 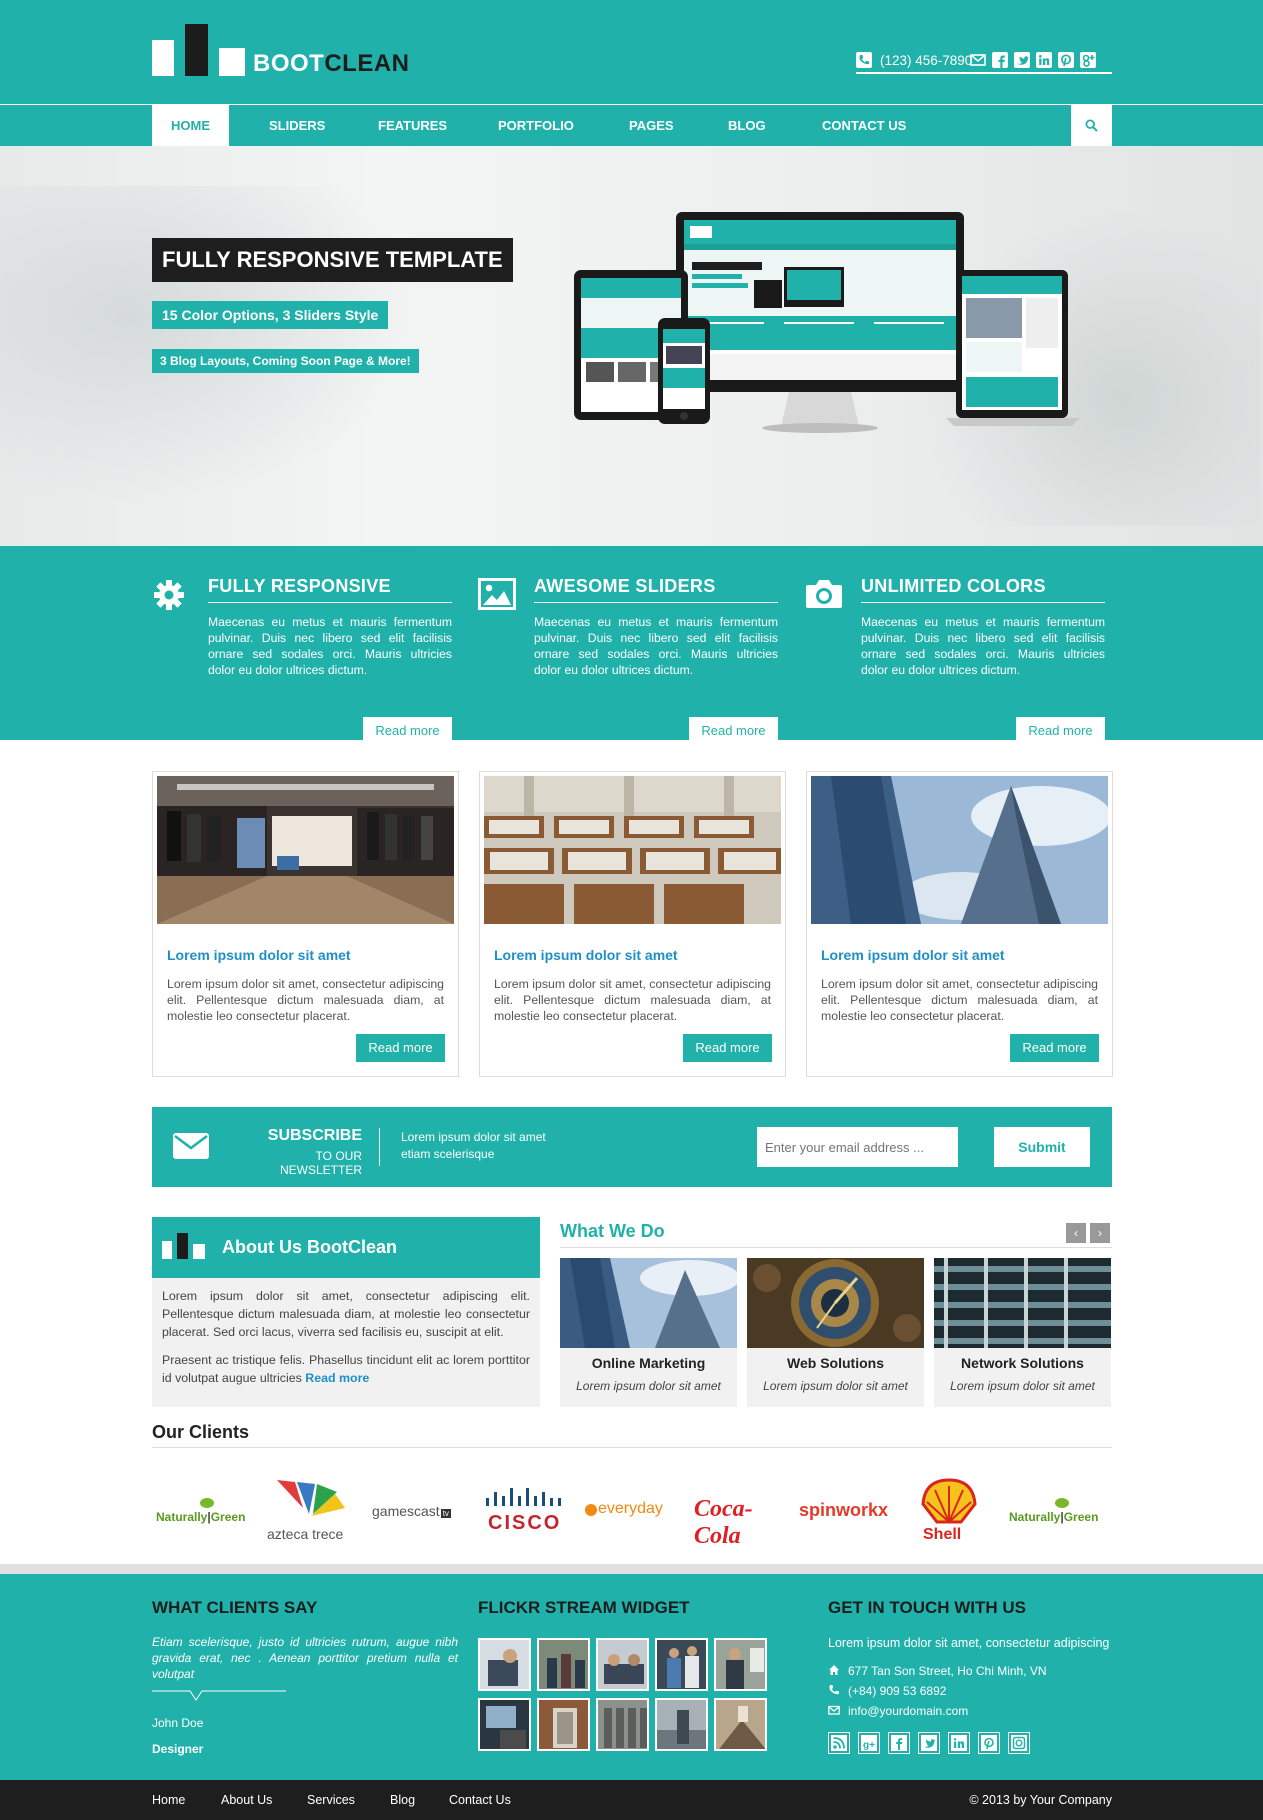 I want to click on footer-link-contact-us: Contact Us, so click(x=480, y=1800).